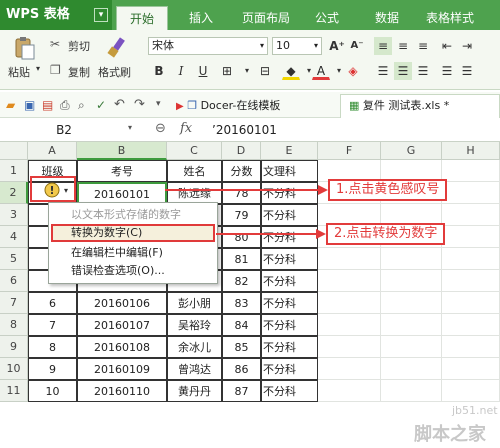 This screenshot has height=448, width=500. What do you see at coordinates (388, 190) in the screenshot?
I see `callout-step-1: 1.点击黄色感叹号` at bounding box center [388, 190].